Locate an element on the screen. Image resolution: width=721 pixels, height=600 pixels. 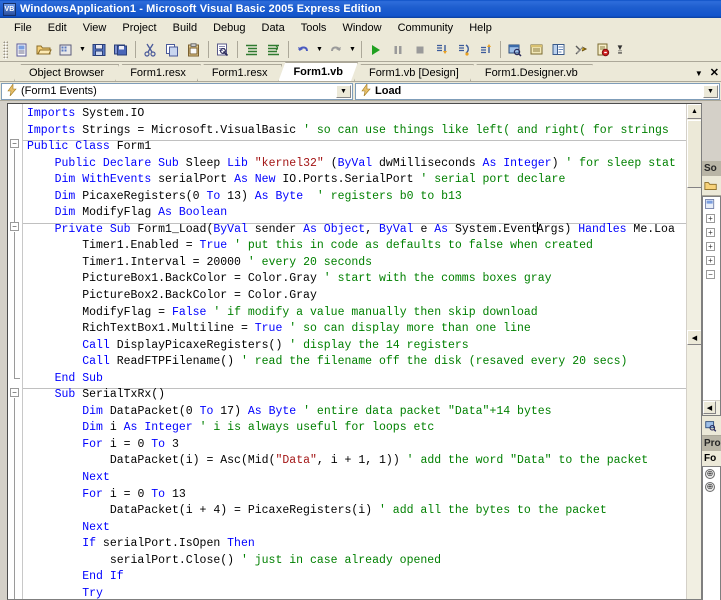
menu-item-window: Window is located at coordinates (361, 28).